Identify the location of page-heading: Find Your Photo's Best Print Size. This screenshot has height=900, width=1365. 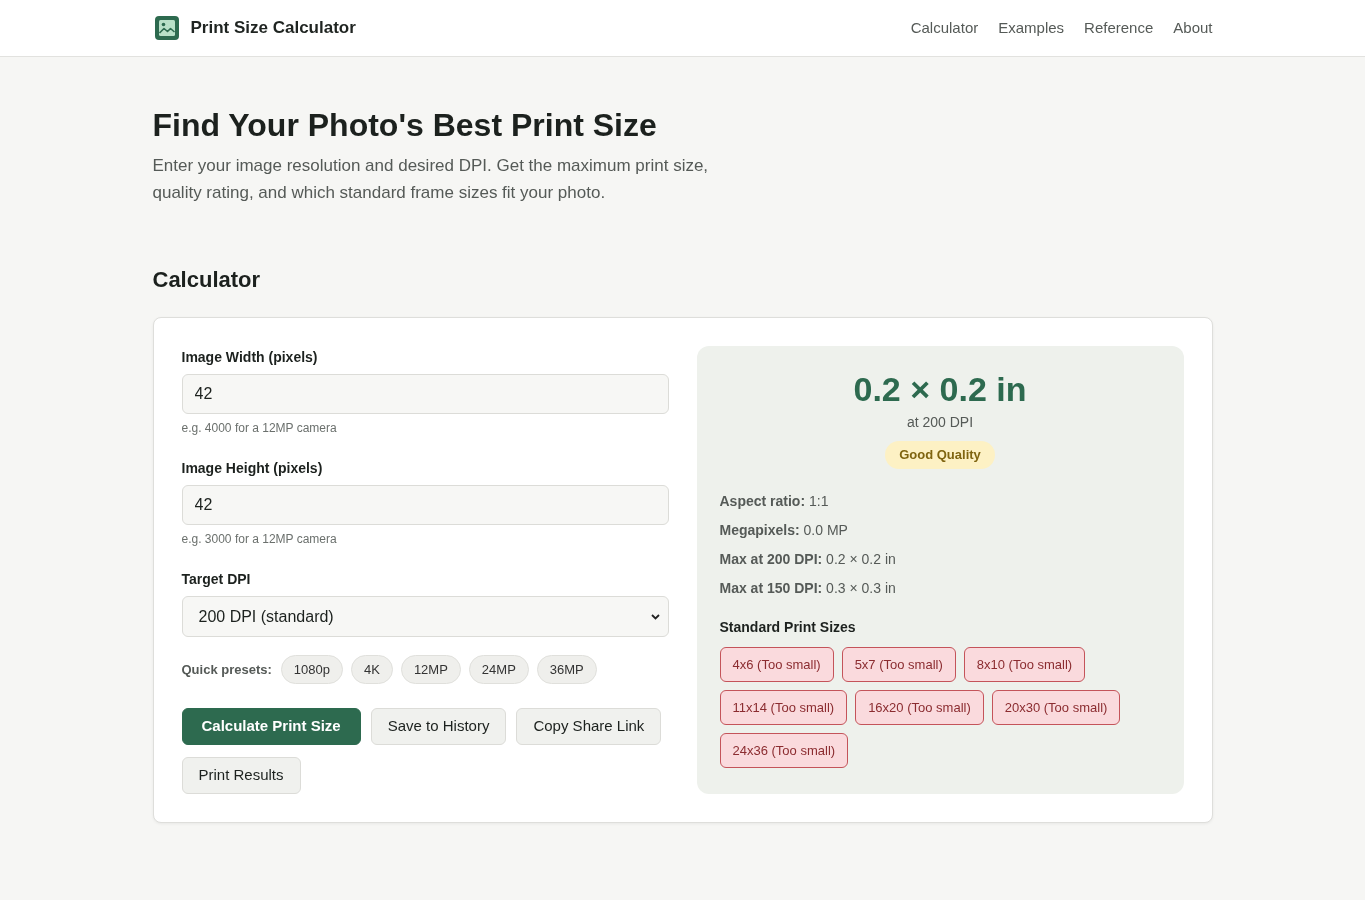
(405, 125).